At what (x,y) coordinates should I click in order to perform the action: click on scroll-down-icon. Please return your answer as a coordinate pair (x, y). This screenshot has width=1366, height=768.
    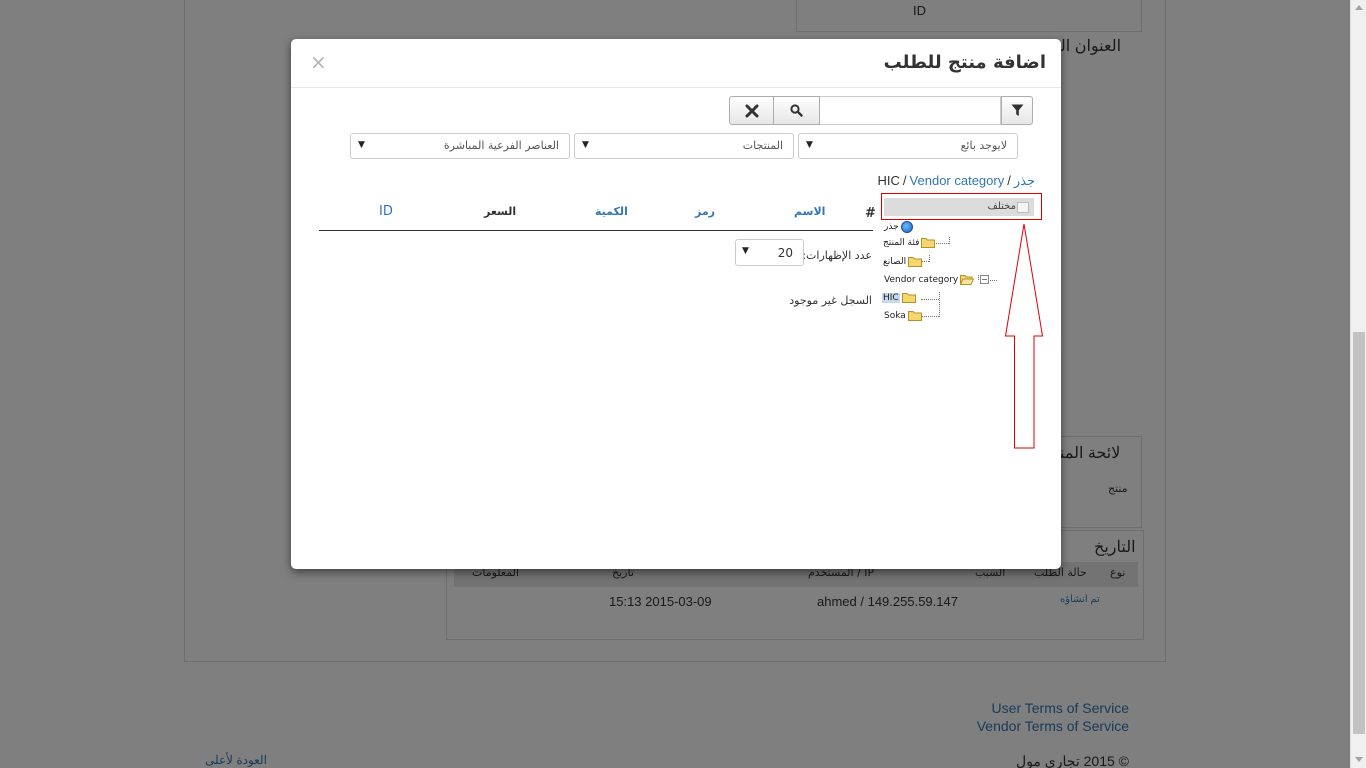
    Looking at the image, I should click on (1359, 759).